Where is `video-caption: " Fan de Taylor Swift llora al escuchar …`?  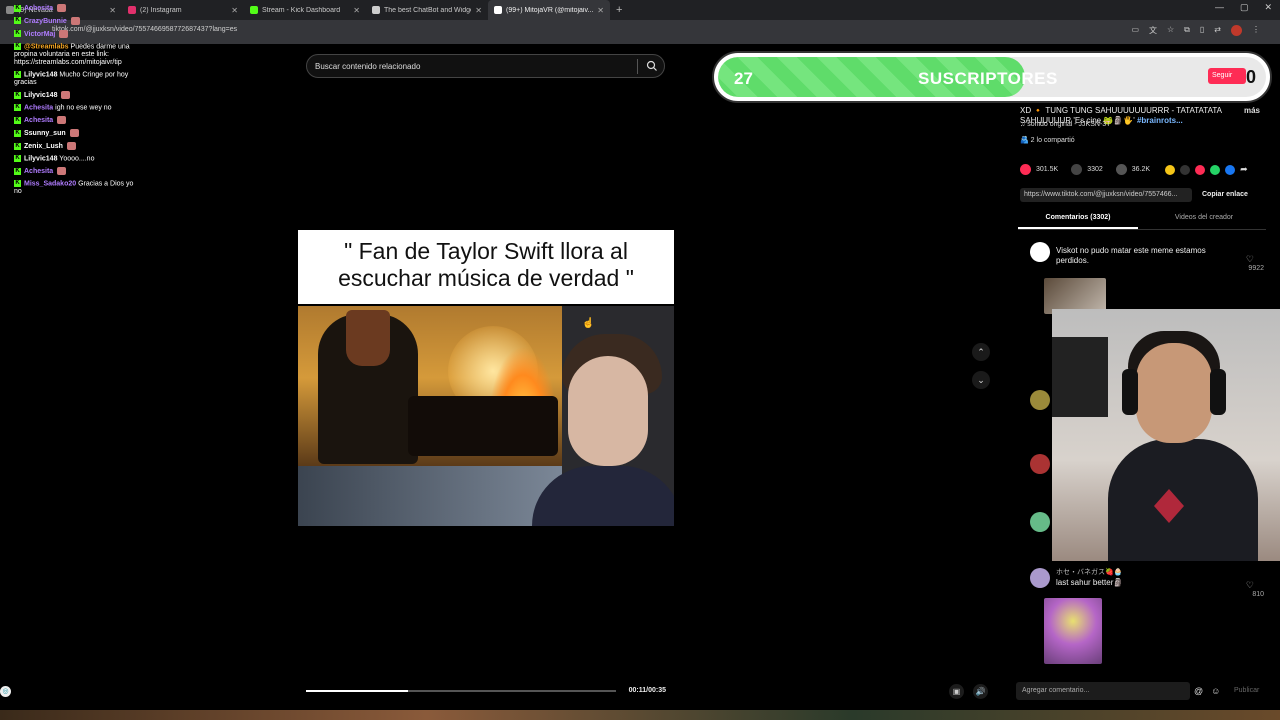 video-caption: " Fan de Taylor Swift llora al escuchar … is located at coordinates (486, 267).